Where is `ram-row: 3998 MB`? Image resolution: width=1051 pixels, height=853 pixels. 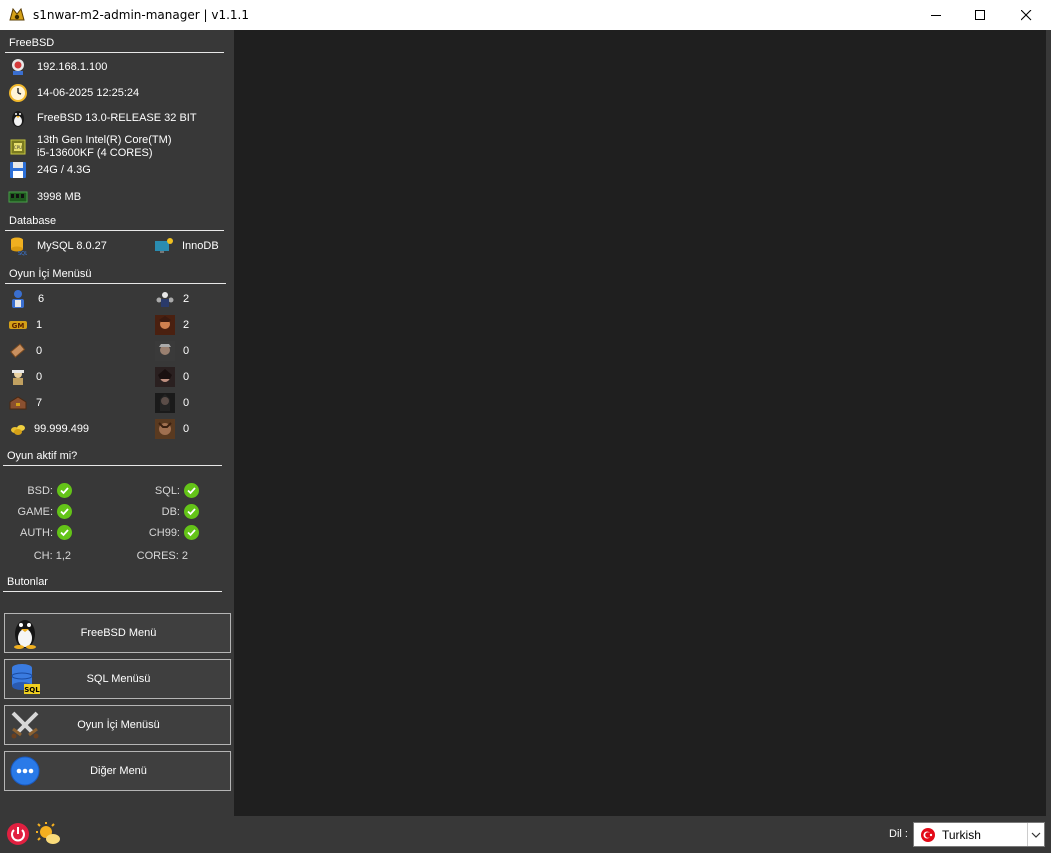 ram-row: 3998 MB is located at coordinates (44, 197).